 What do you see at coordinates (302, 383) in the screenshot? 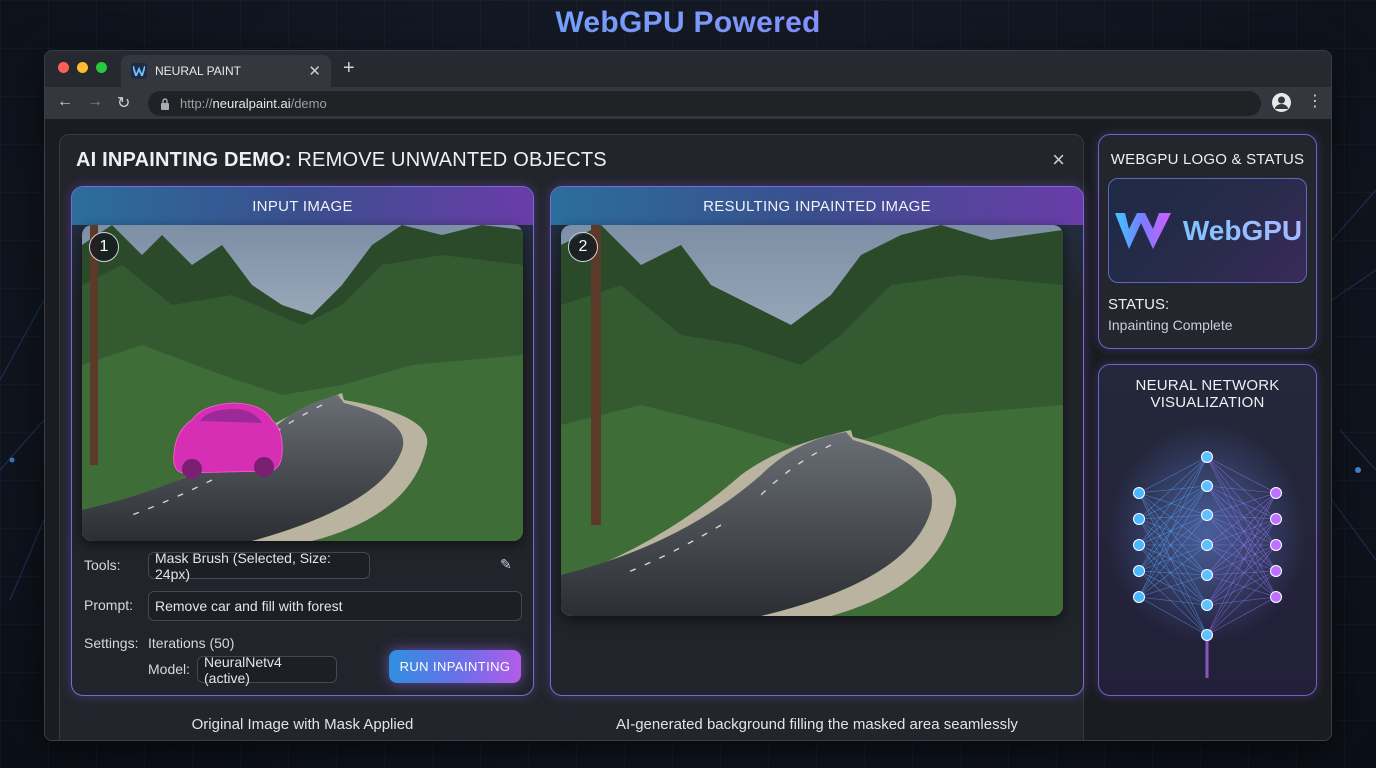
I see `input-image: 1` at bounding box center [302, 383].